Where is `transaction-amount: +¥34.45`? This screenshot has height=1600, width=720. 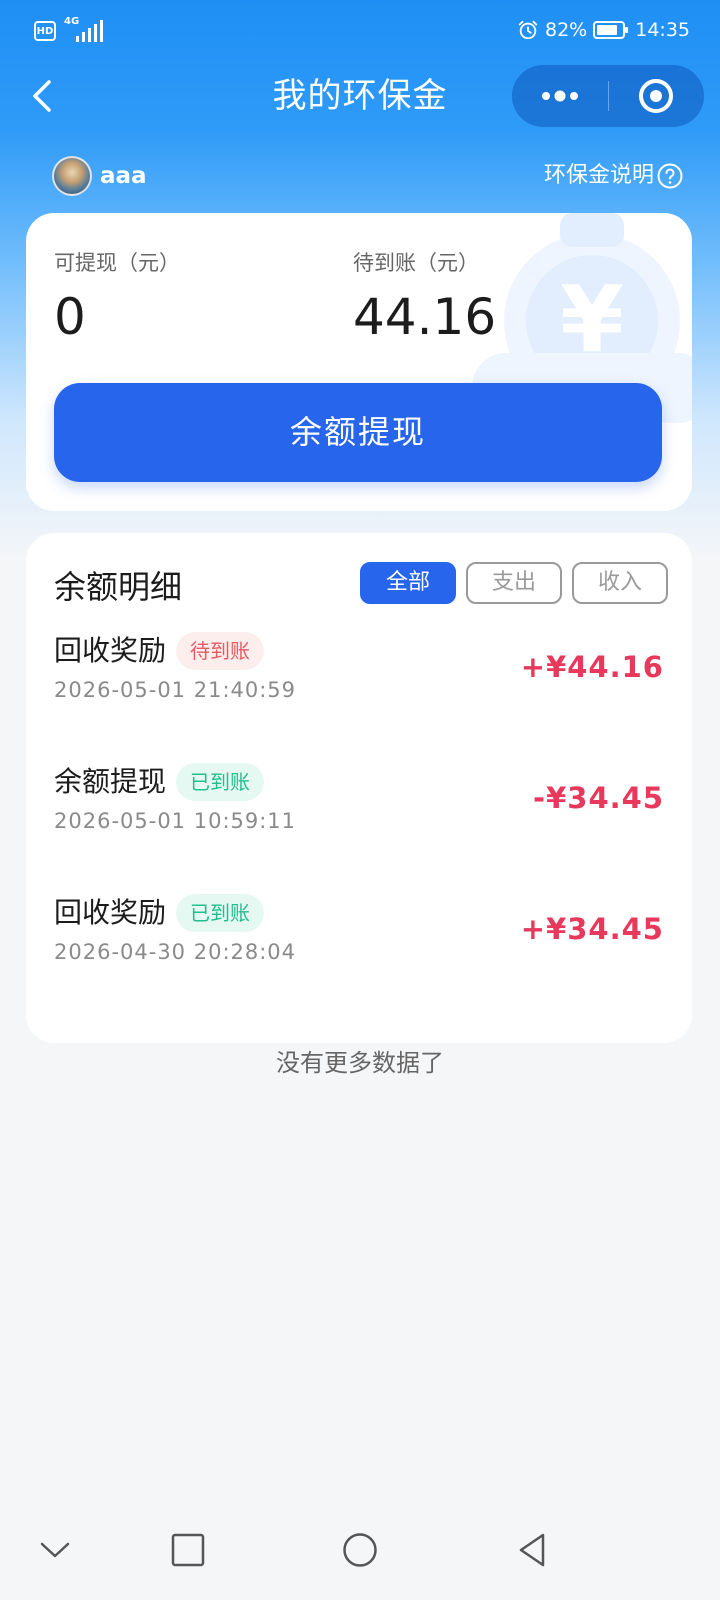
transaction-amount: +¥34.45 is located at coordinates (592, 929).